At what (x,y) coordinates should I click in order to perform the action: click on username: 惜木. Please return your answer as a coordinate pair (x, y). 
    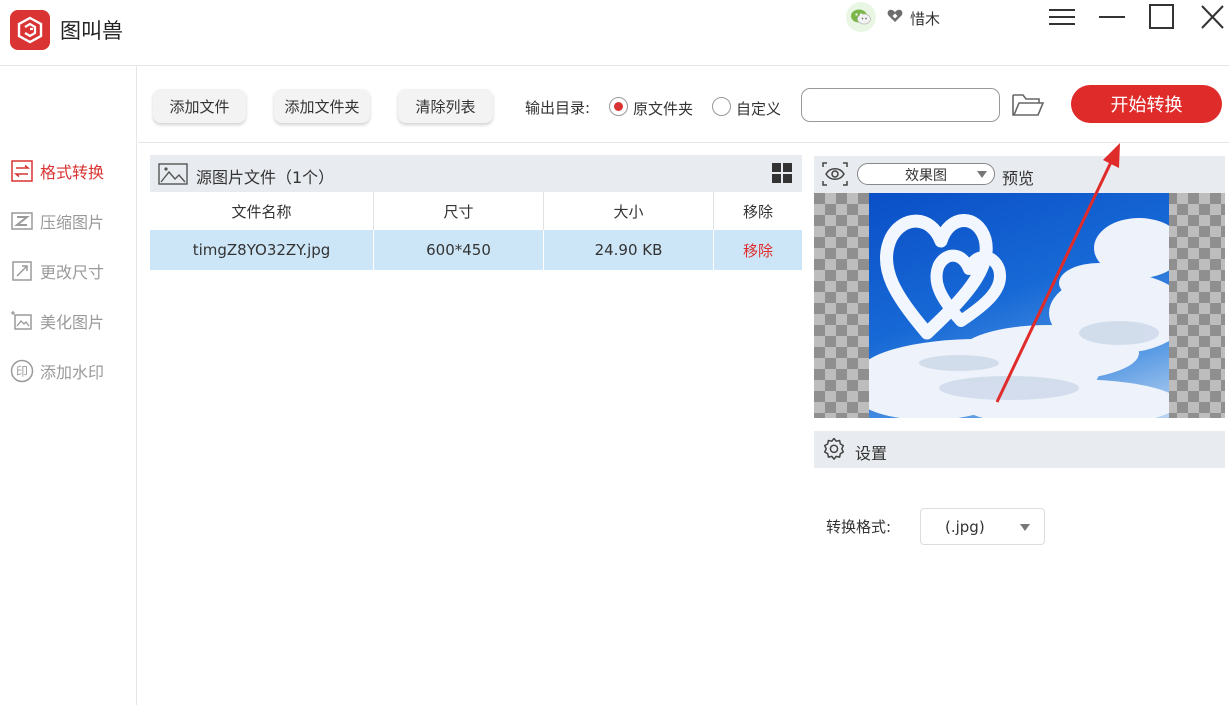
    Looking at the image, I should click on (925, 18).